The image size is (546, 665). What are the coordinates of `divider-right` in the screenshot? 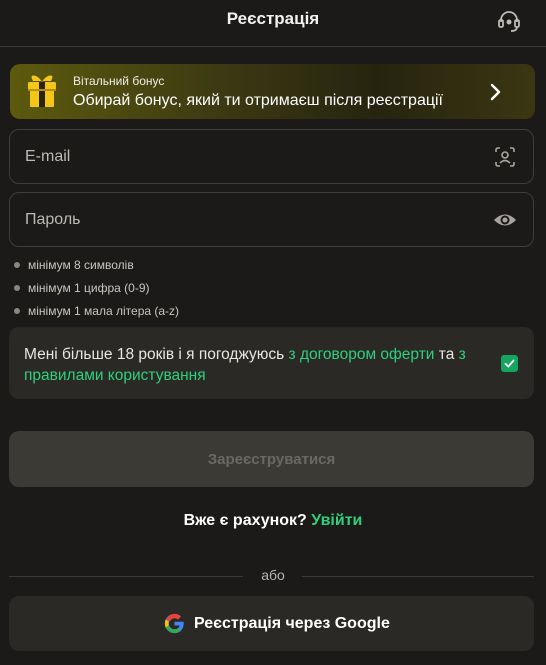 It's located at (418, 576).